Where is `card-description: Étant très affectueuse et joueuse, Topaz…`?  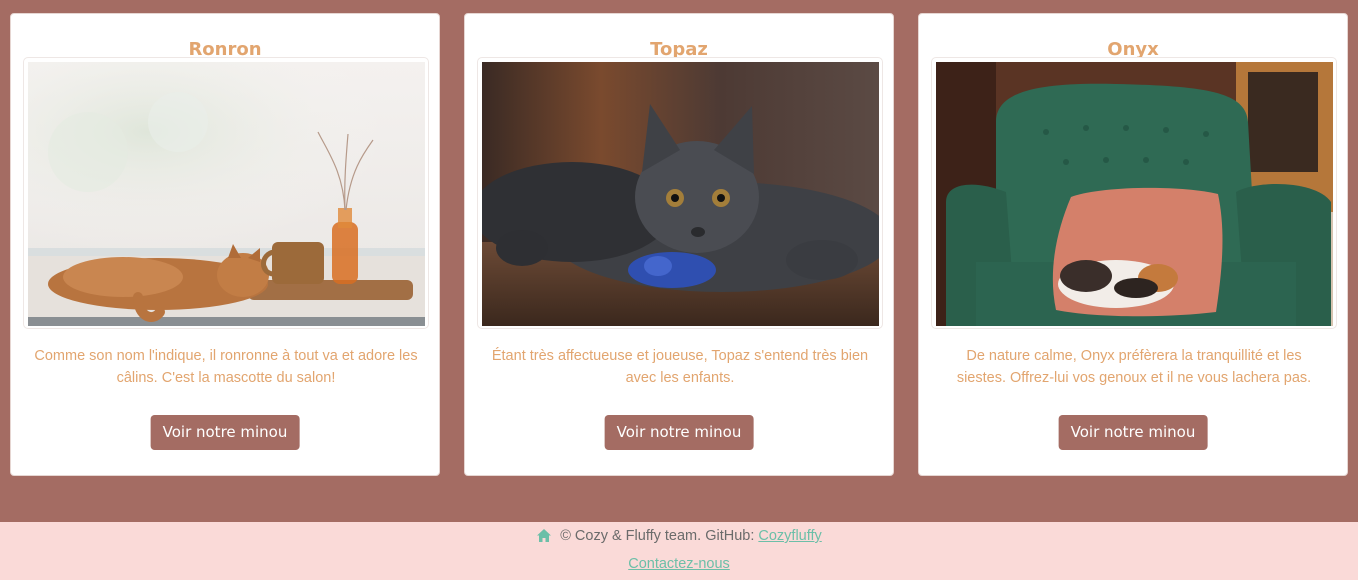
card-description: Étant très affectueuse et joueuse, Topaz… is located at coordinates (680, 367).